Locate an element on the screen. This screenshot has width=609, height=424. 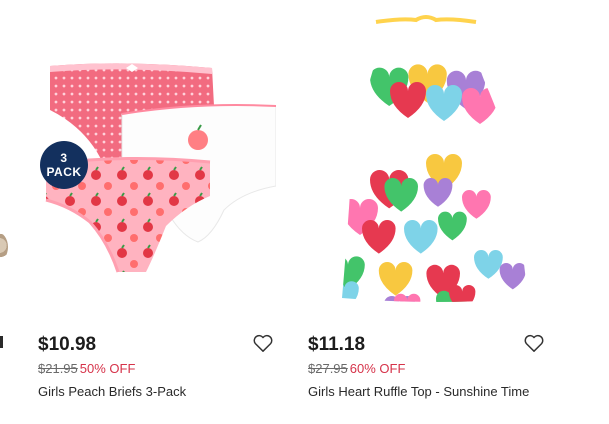
product-name-link: Girls Peach Briefs 3-Pack is located at coordinates (112, 391).